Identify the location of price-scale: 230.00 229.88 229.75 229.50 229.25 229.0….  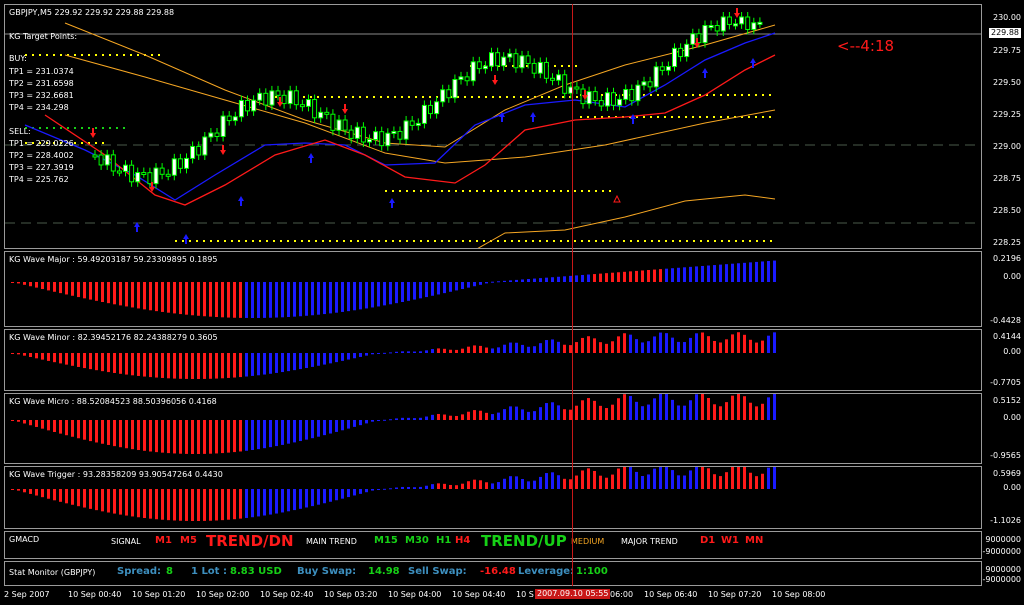
(1003, 126).